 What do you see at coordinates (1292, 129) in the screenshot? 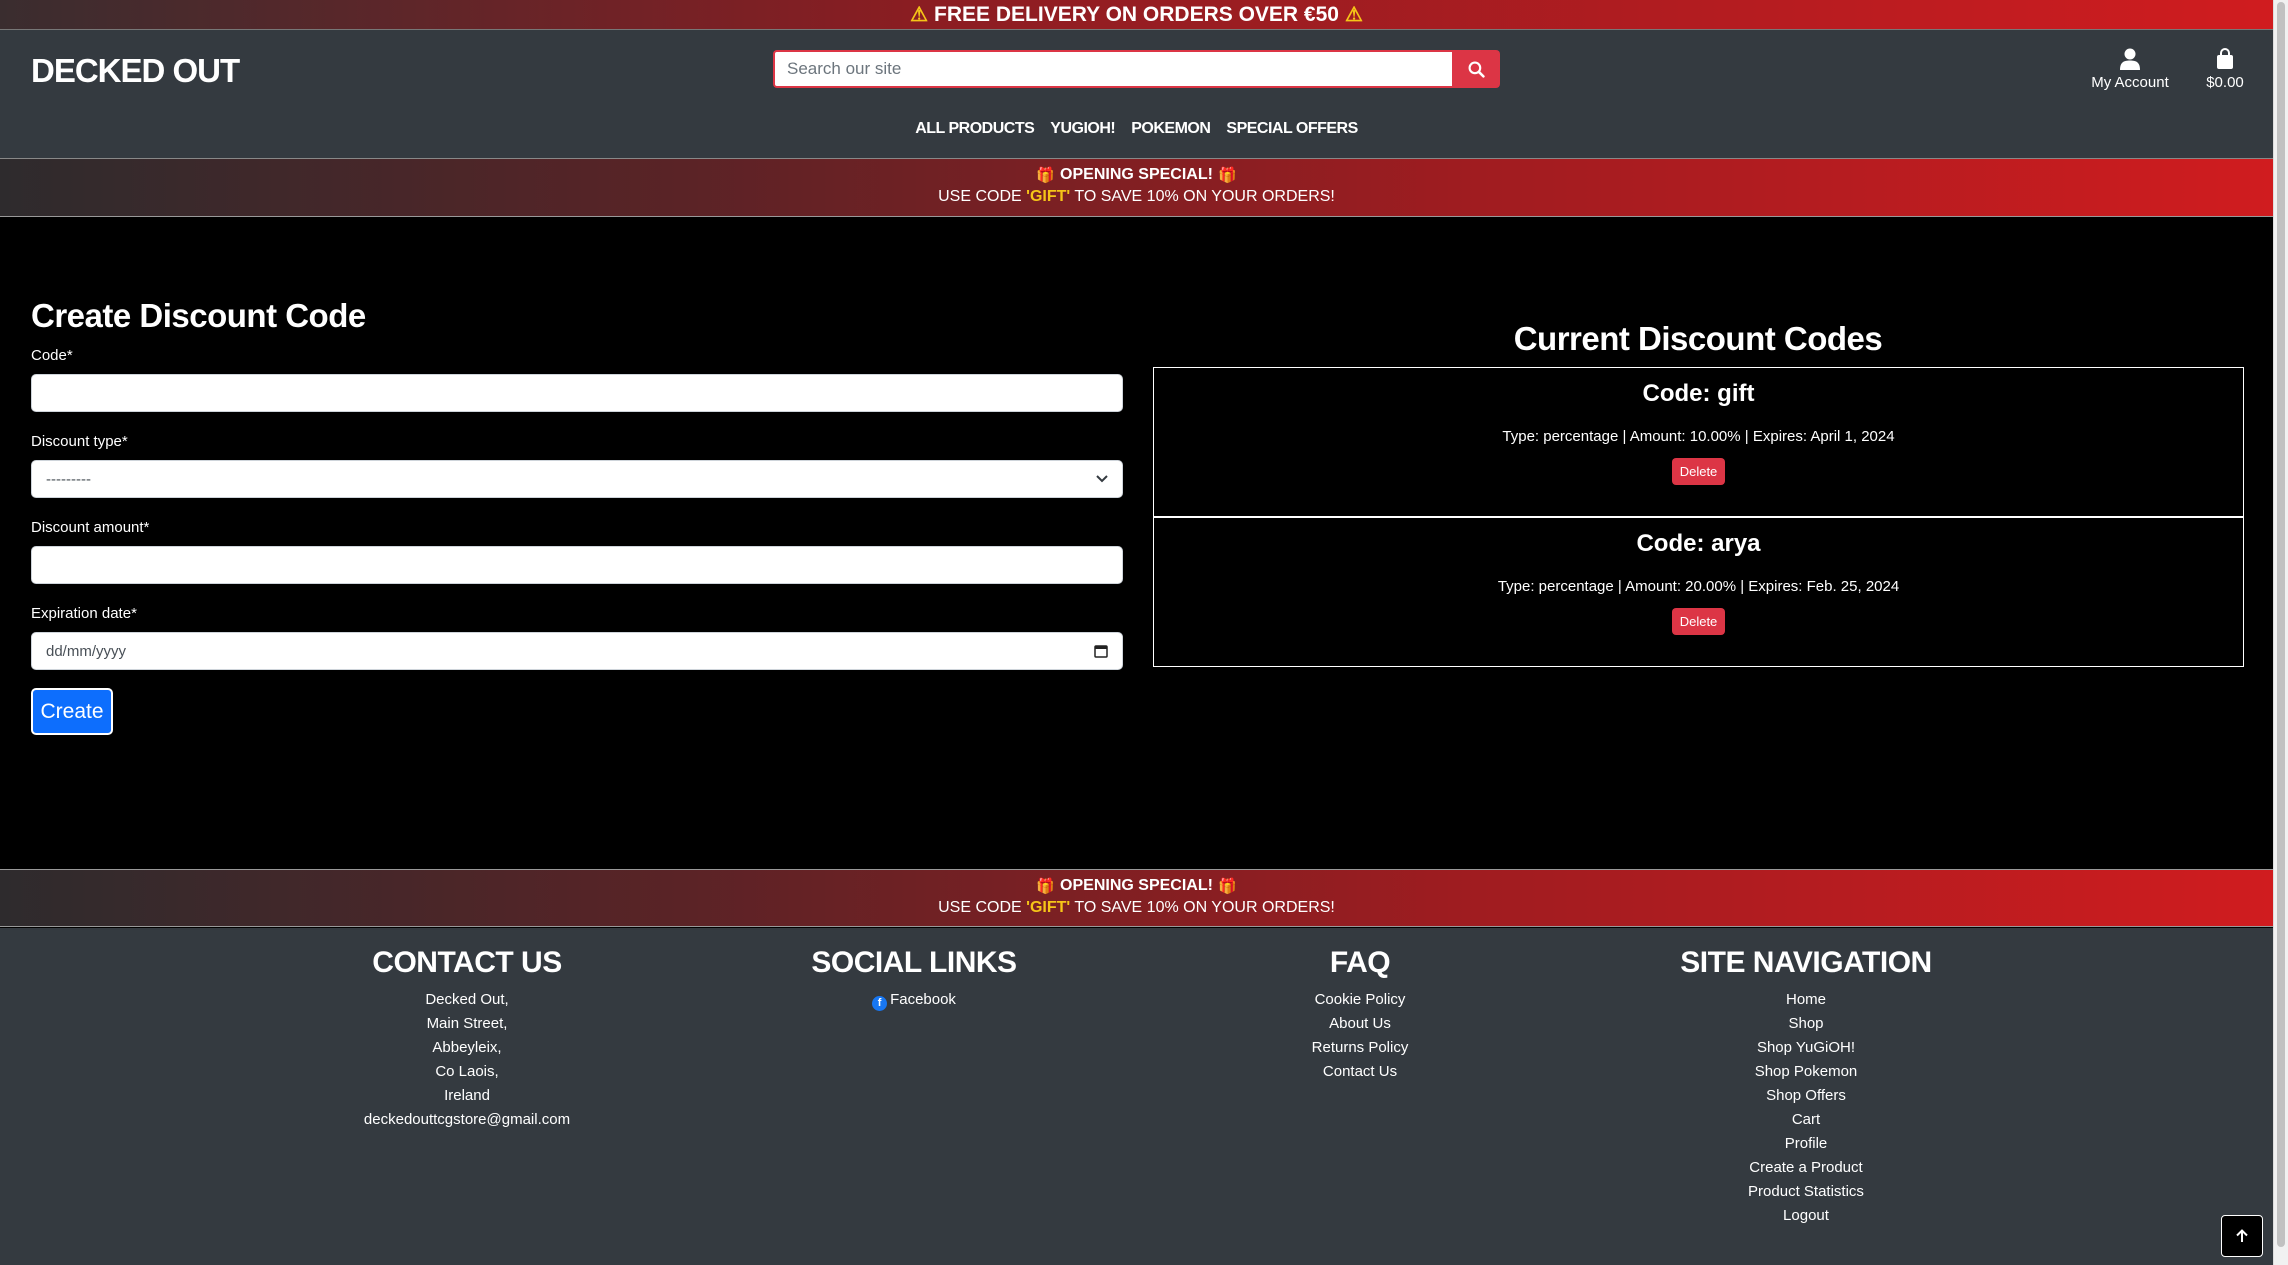
I see `nav-special-offers: SPECIAL OFFERS` at bounding box center [1292, 129].